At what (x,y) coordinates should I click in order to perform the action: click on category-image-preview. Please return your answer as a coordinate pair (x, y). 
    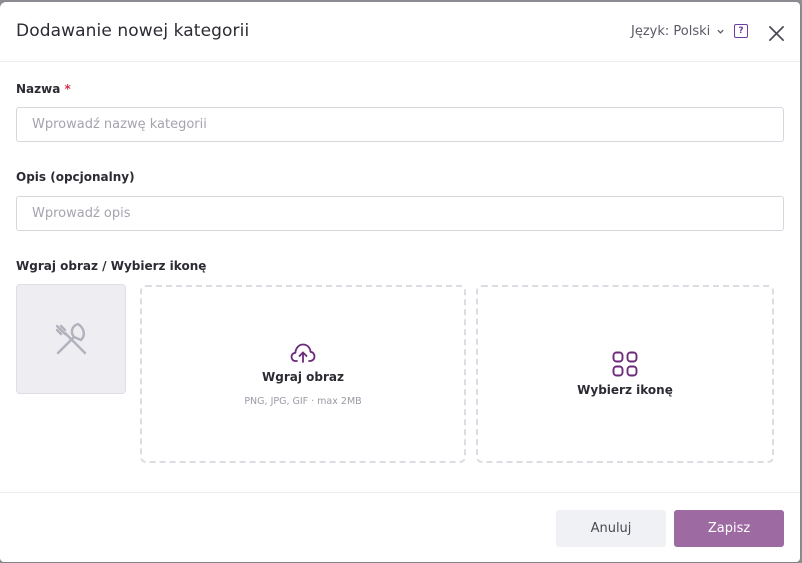
    Looking at the image, I should click on (71, 339).